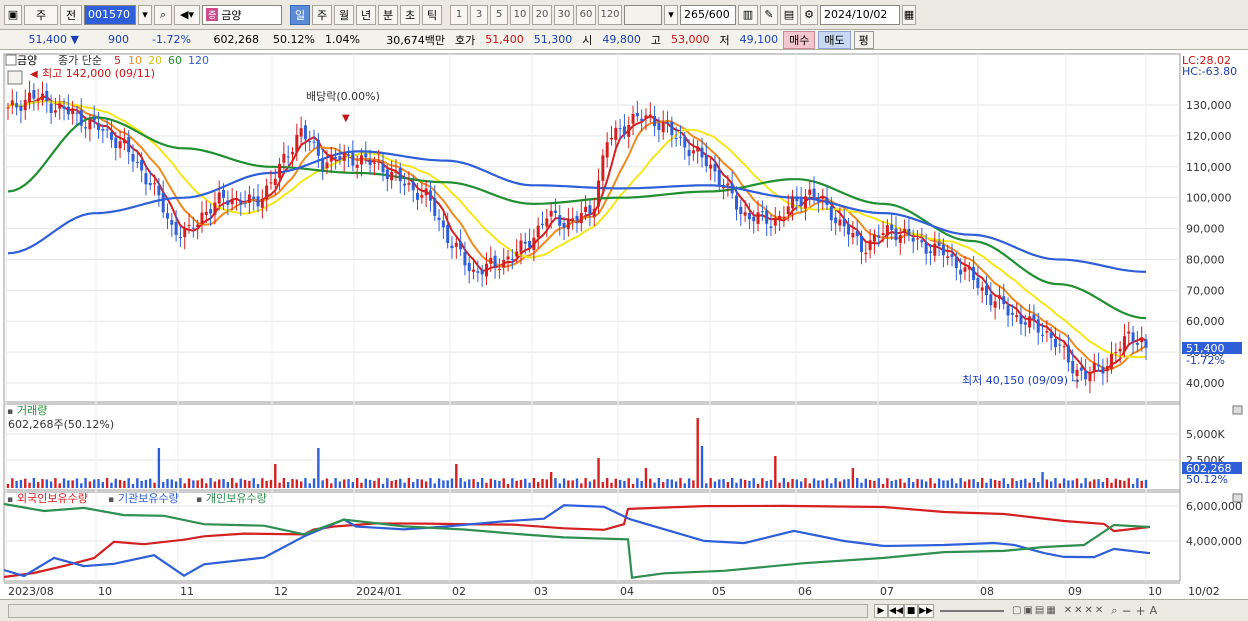 The width and height of the screenshot is (1248, 621). Describe the element at coordinates (432, 14) in the screenshot. I see `period-tick-button: 틱` at that location.